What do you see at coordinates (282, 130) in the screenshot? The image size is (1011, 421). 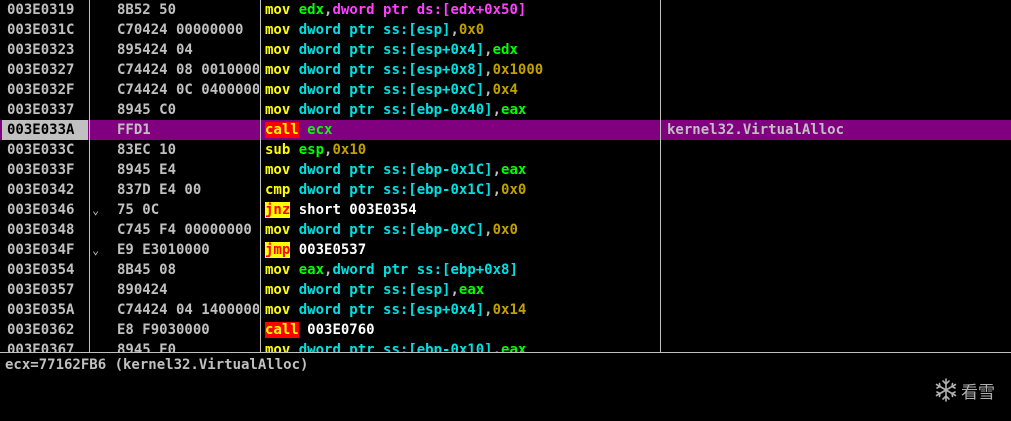 I see `asm-mnemonic: call` at bounding box center [282, 130].